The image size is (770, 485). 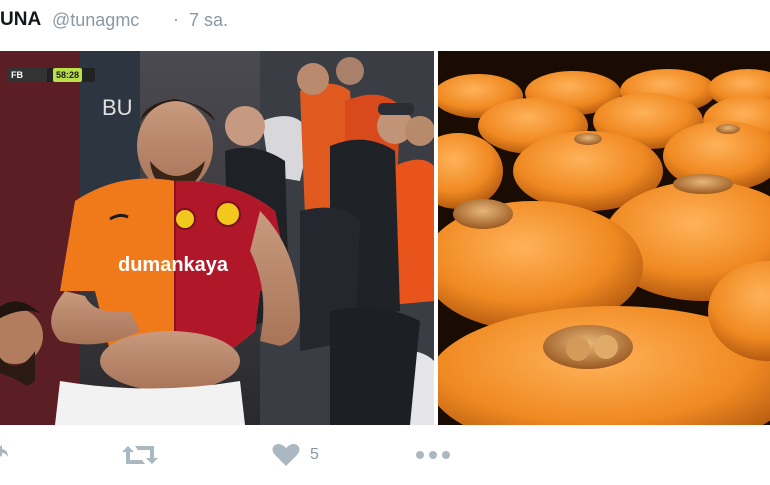 I want to click on more-icon, so click(x=433, y=455).